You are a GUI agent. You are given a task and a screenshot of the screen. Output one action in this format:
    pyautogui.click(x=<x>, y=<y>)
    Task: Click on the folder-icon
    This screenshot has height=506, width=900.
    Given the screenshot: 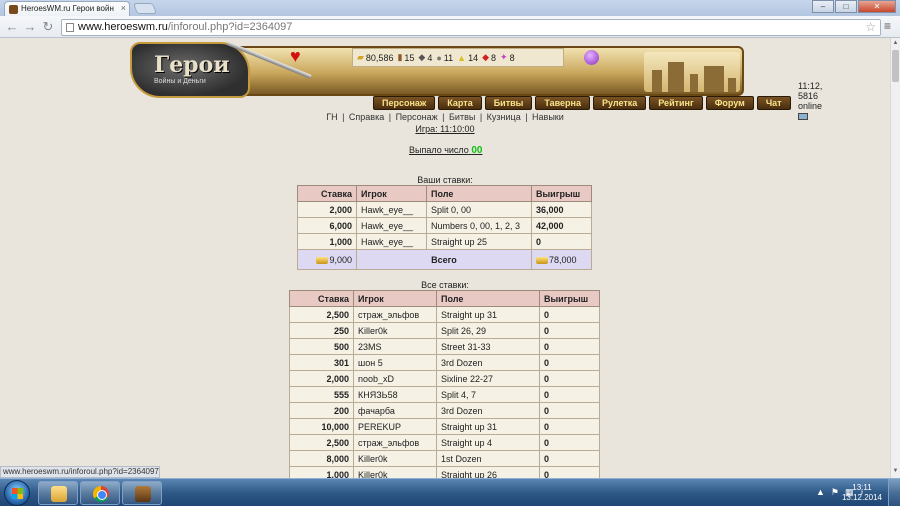 What is the action you would take?
    pyautogui.click(x=59, y=494)
    